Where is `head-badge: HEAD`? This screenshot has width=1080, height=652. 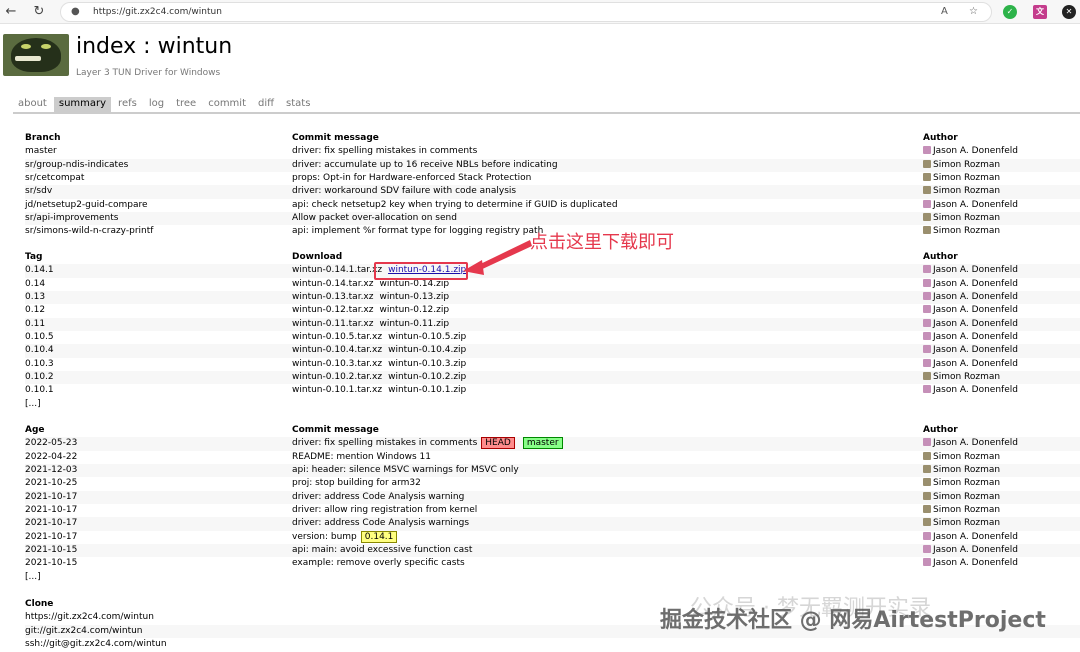 head-badge: HEAD is located at coordinates (498, 443).